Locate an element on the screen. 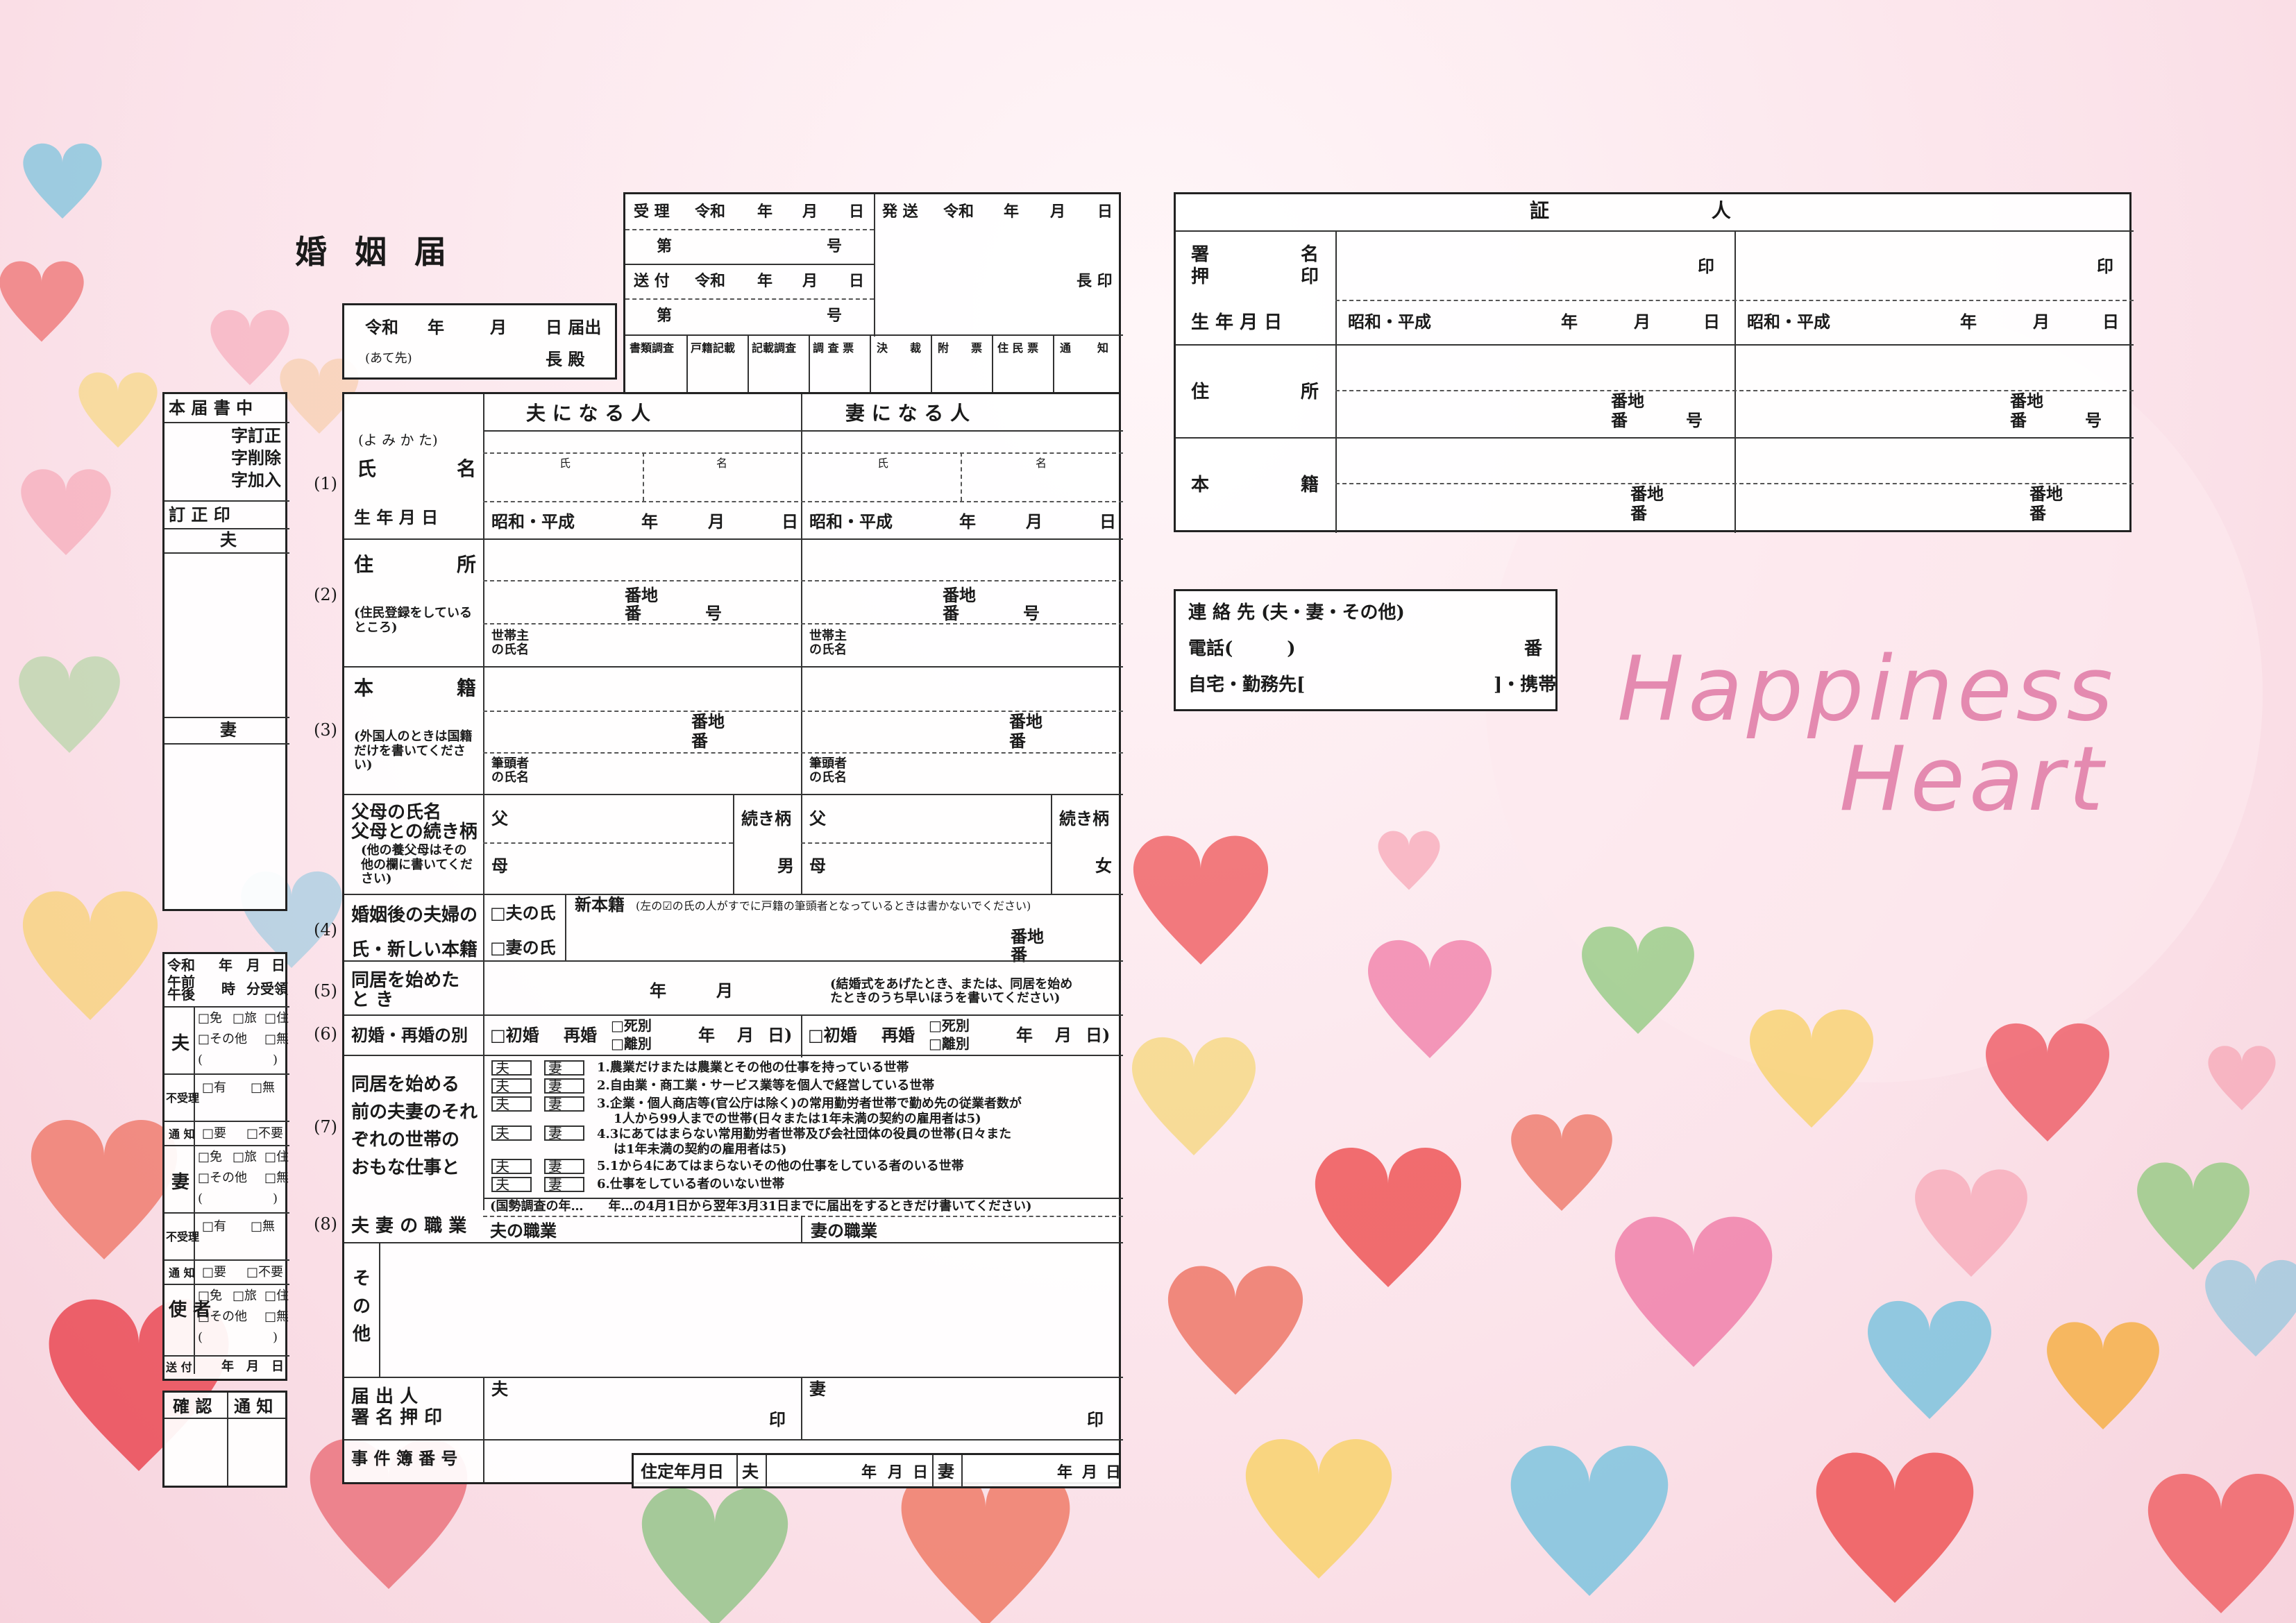 This screenshot has width=2296, height=1623. form-label: 印 is located at coordinates (778, 1419).